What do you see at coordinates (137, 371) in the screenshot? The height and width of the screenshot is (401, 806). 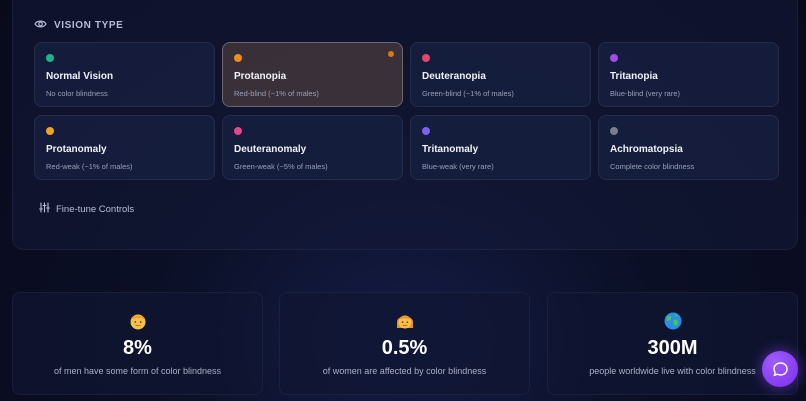 I see `stat-label: of men have some form of color blindness` at bounding box center [137, 371].